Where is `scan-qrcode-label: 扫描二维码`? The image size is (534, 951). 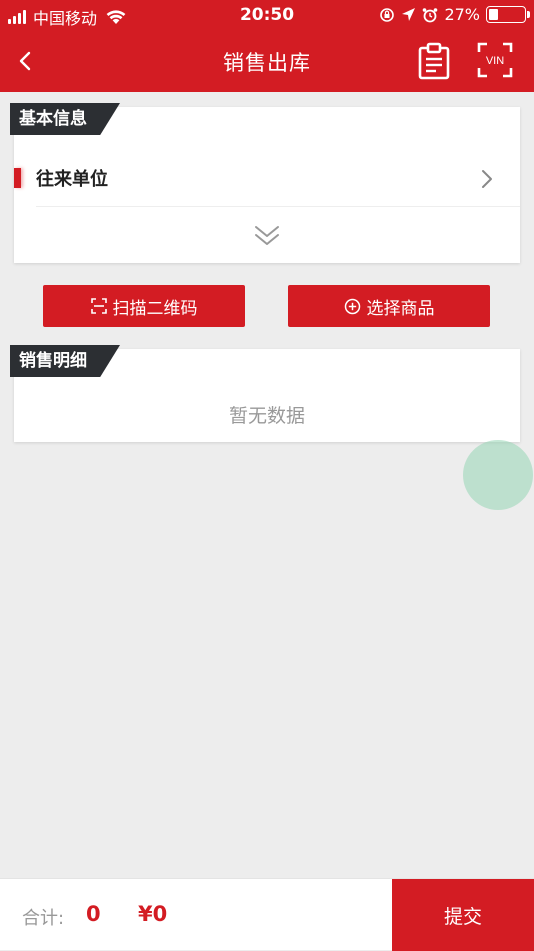 scan-qrcode-label: 扫描二维码 is located at coordinates (155, 308).